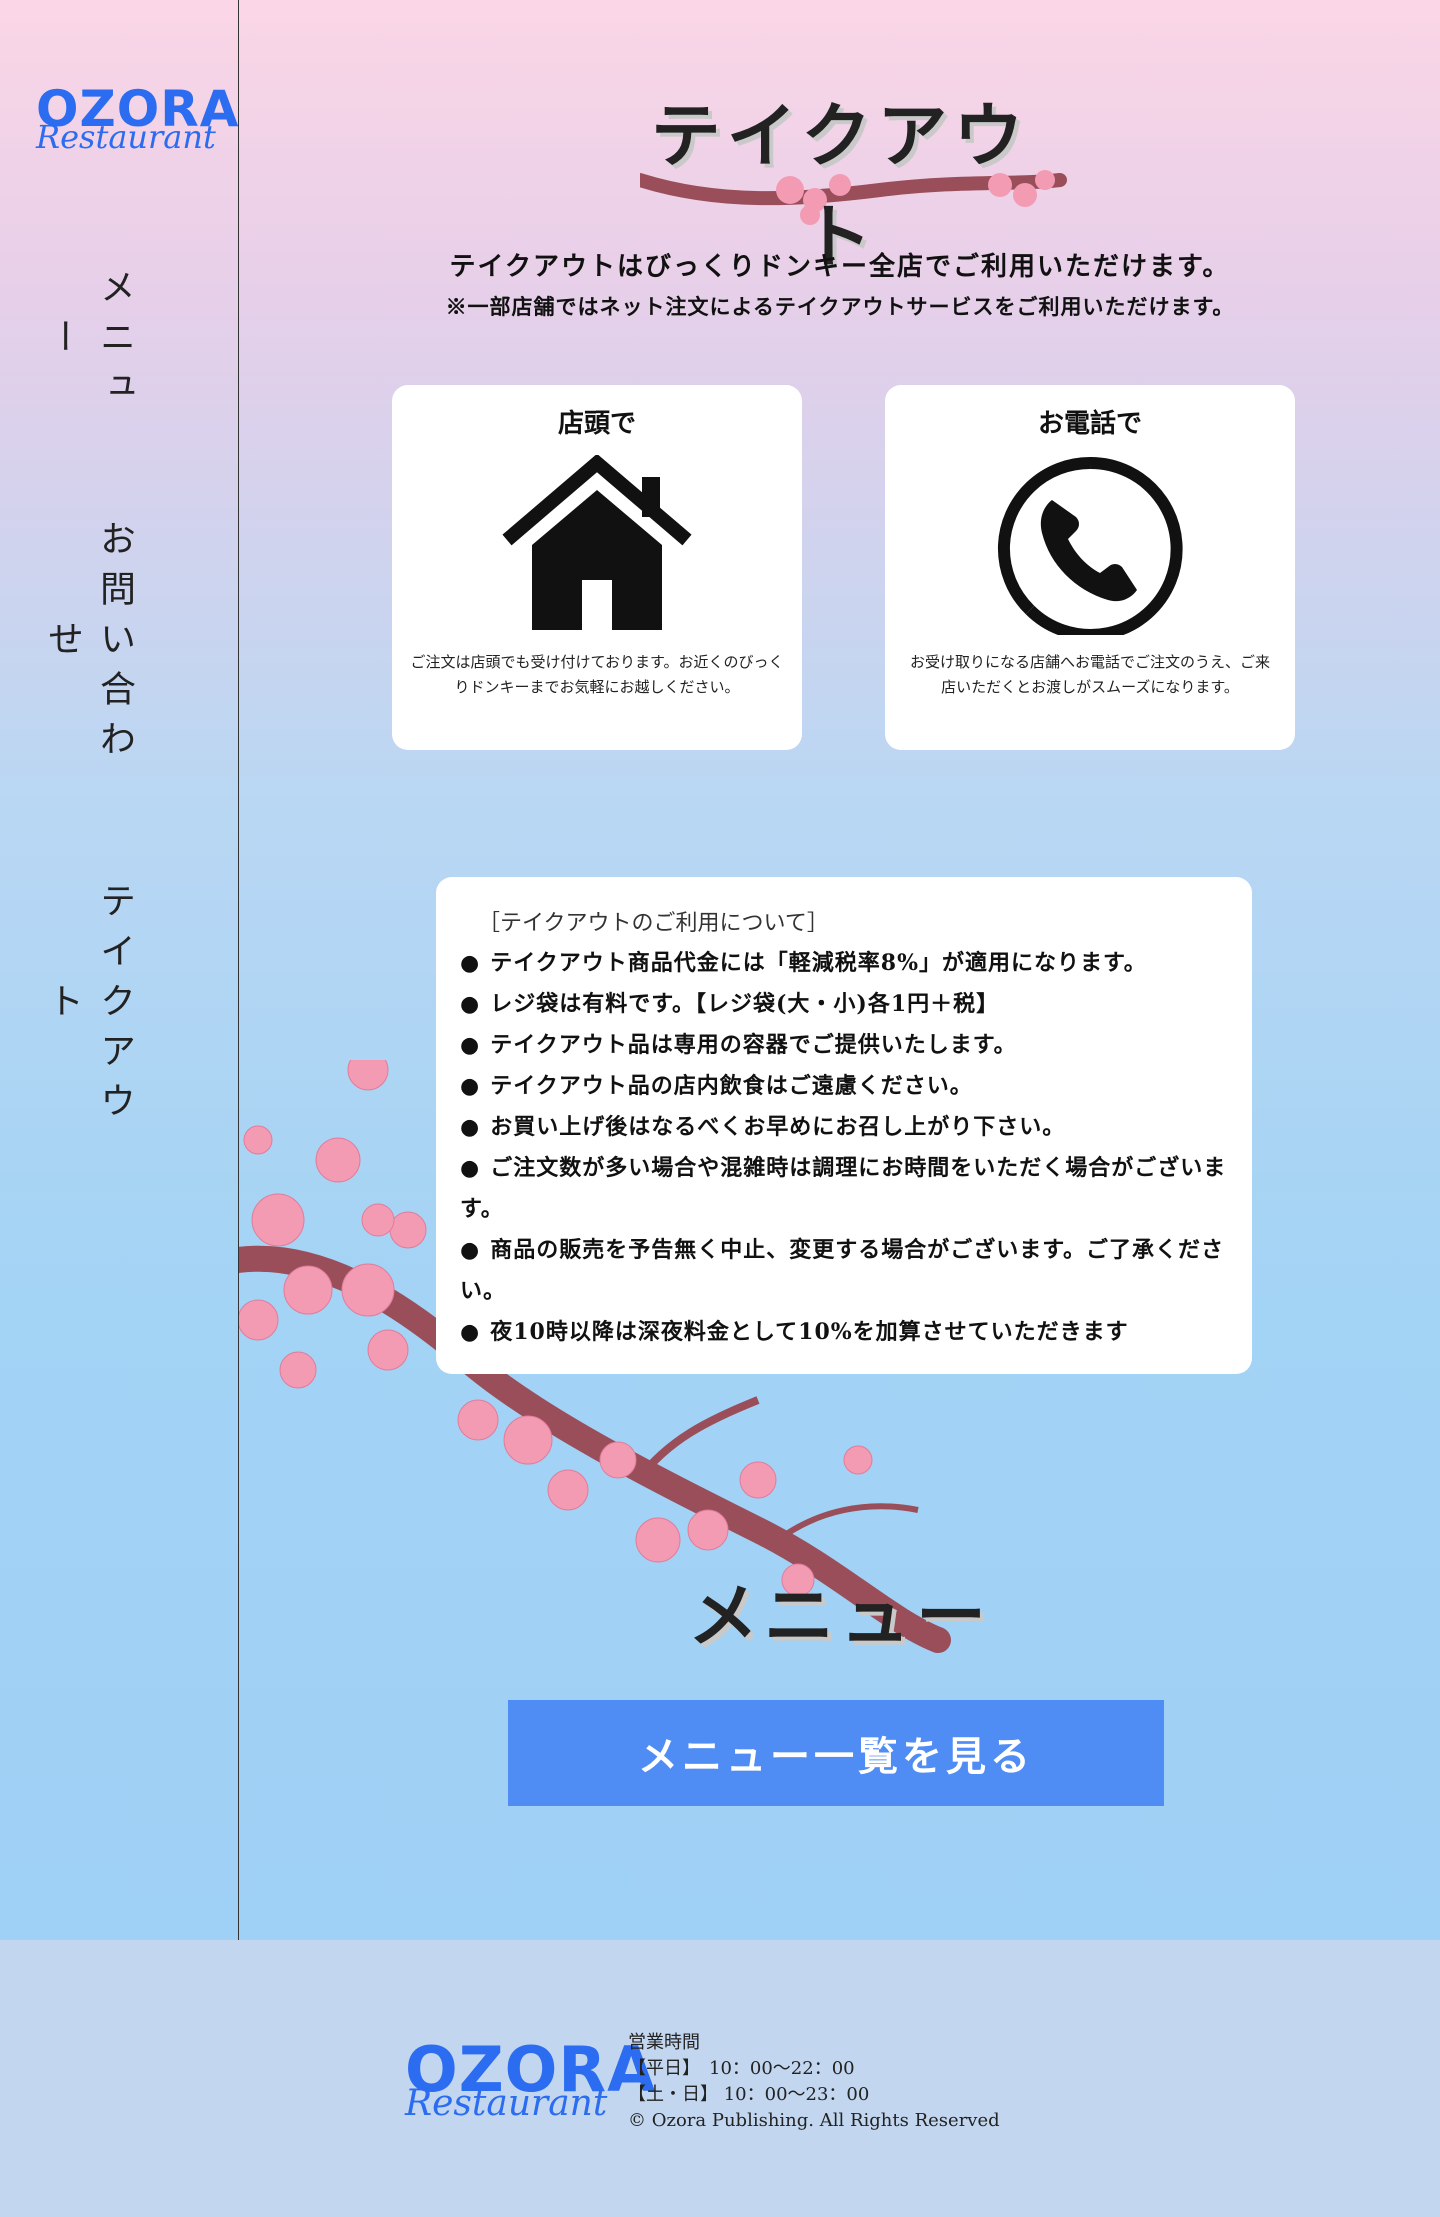  Describe the element at coordinates (840, 1615) in the screenshot. I see `menu-section-title: メニュー` at that location.